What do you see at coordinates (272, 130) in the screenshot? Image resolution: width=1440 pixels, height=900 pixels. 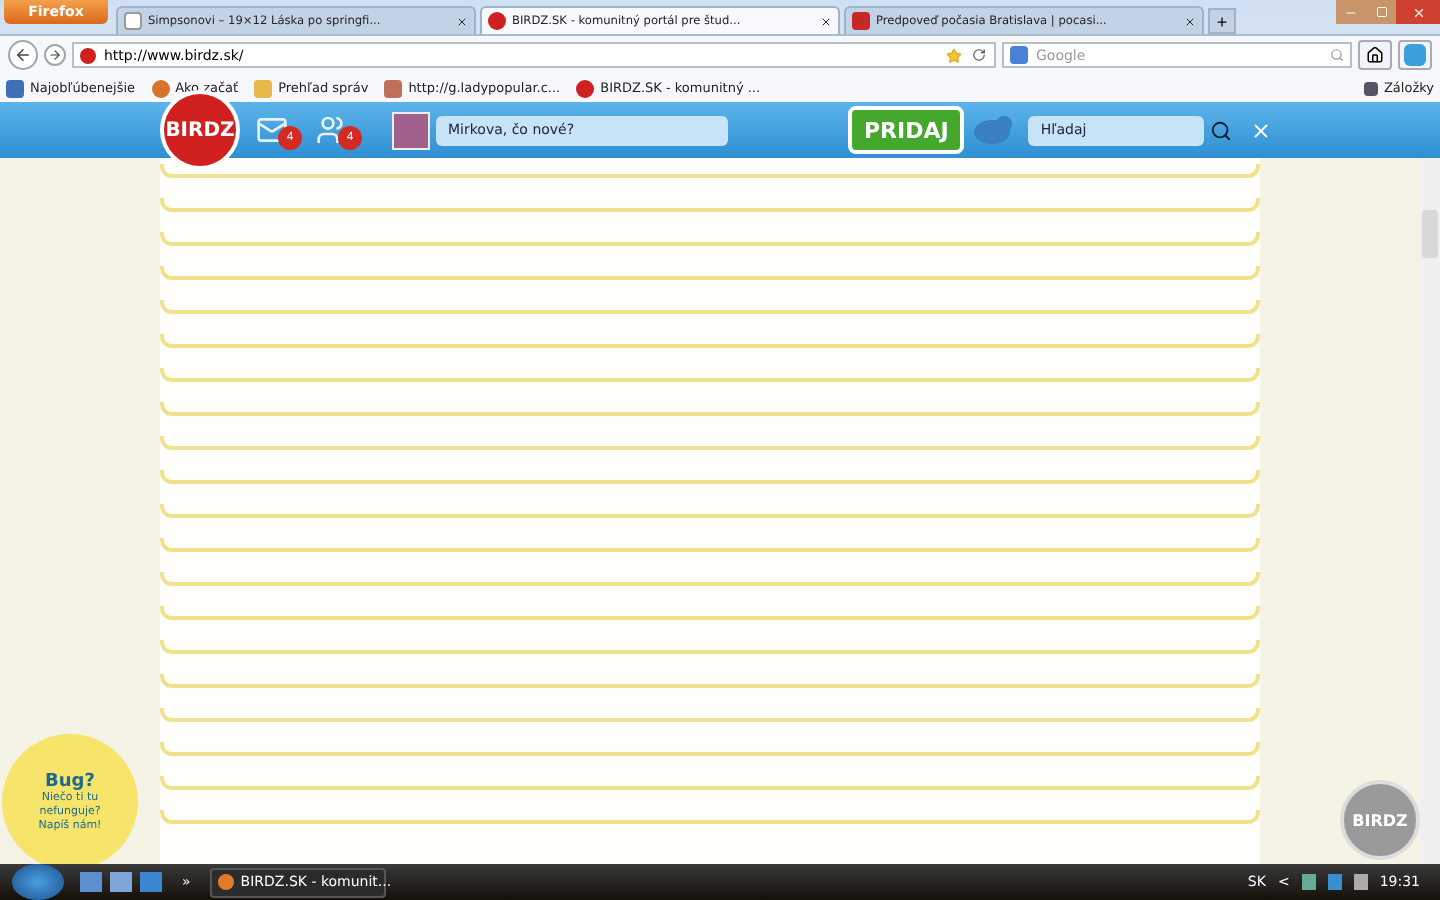 I see `mail-icon` at bounding box center [272, 130].